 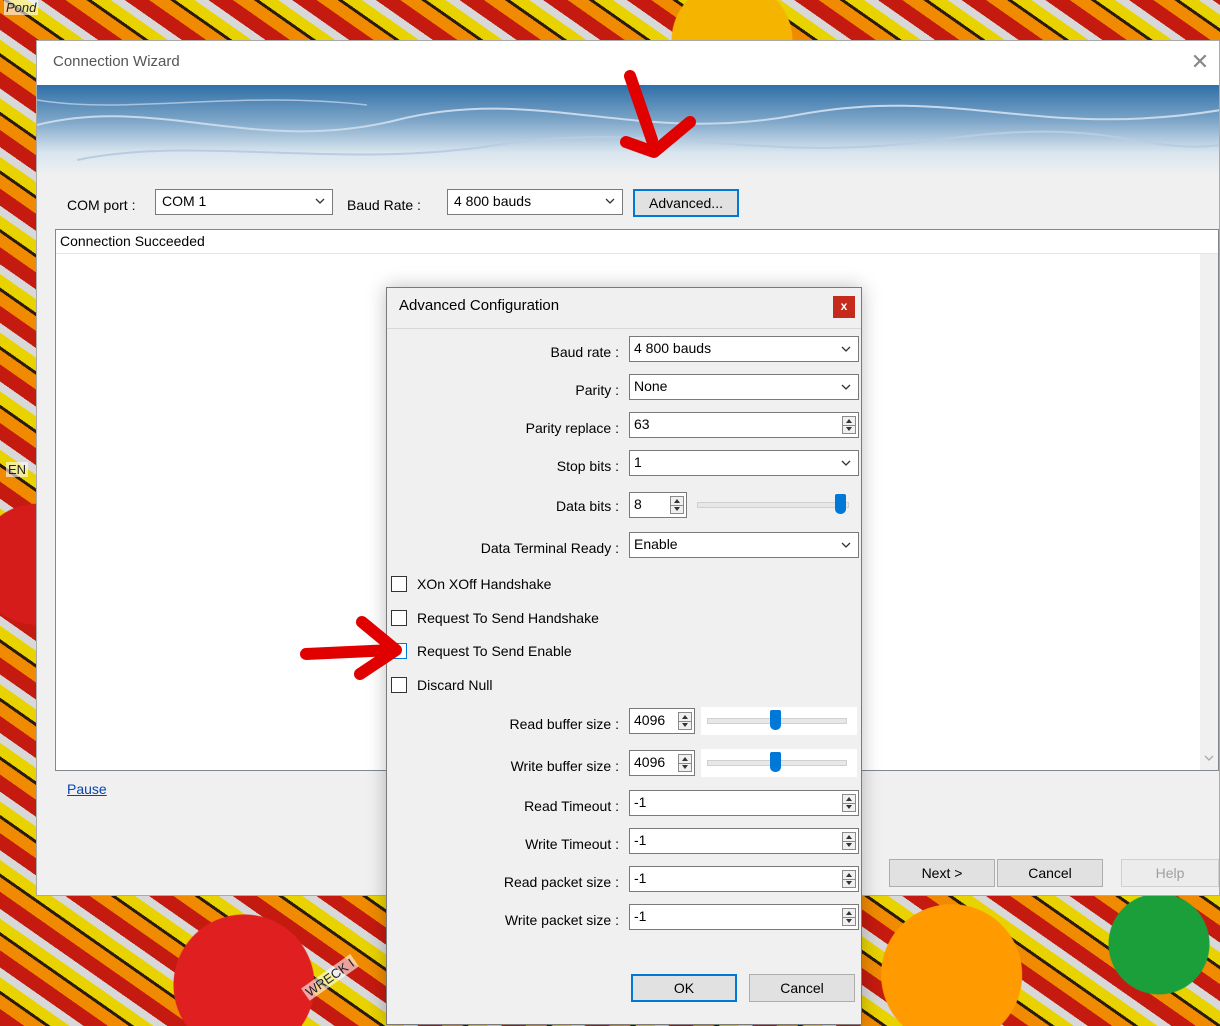 I want to click on write-buffer-value: 4096, so click(x=650, y=762).